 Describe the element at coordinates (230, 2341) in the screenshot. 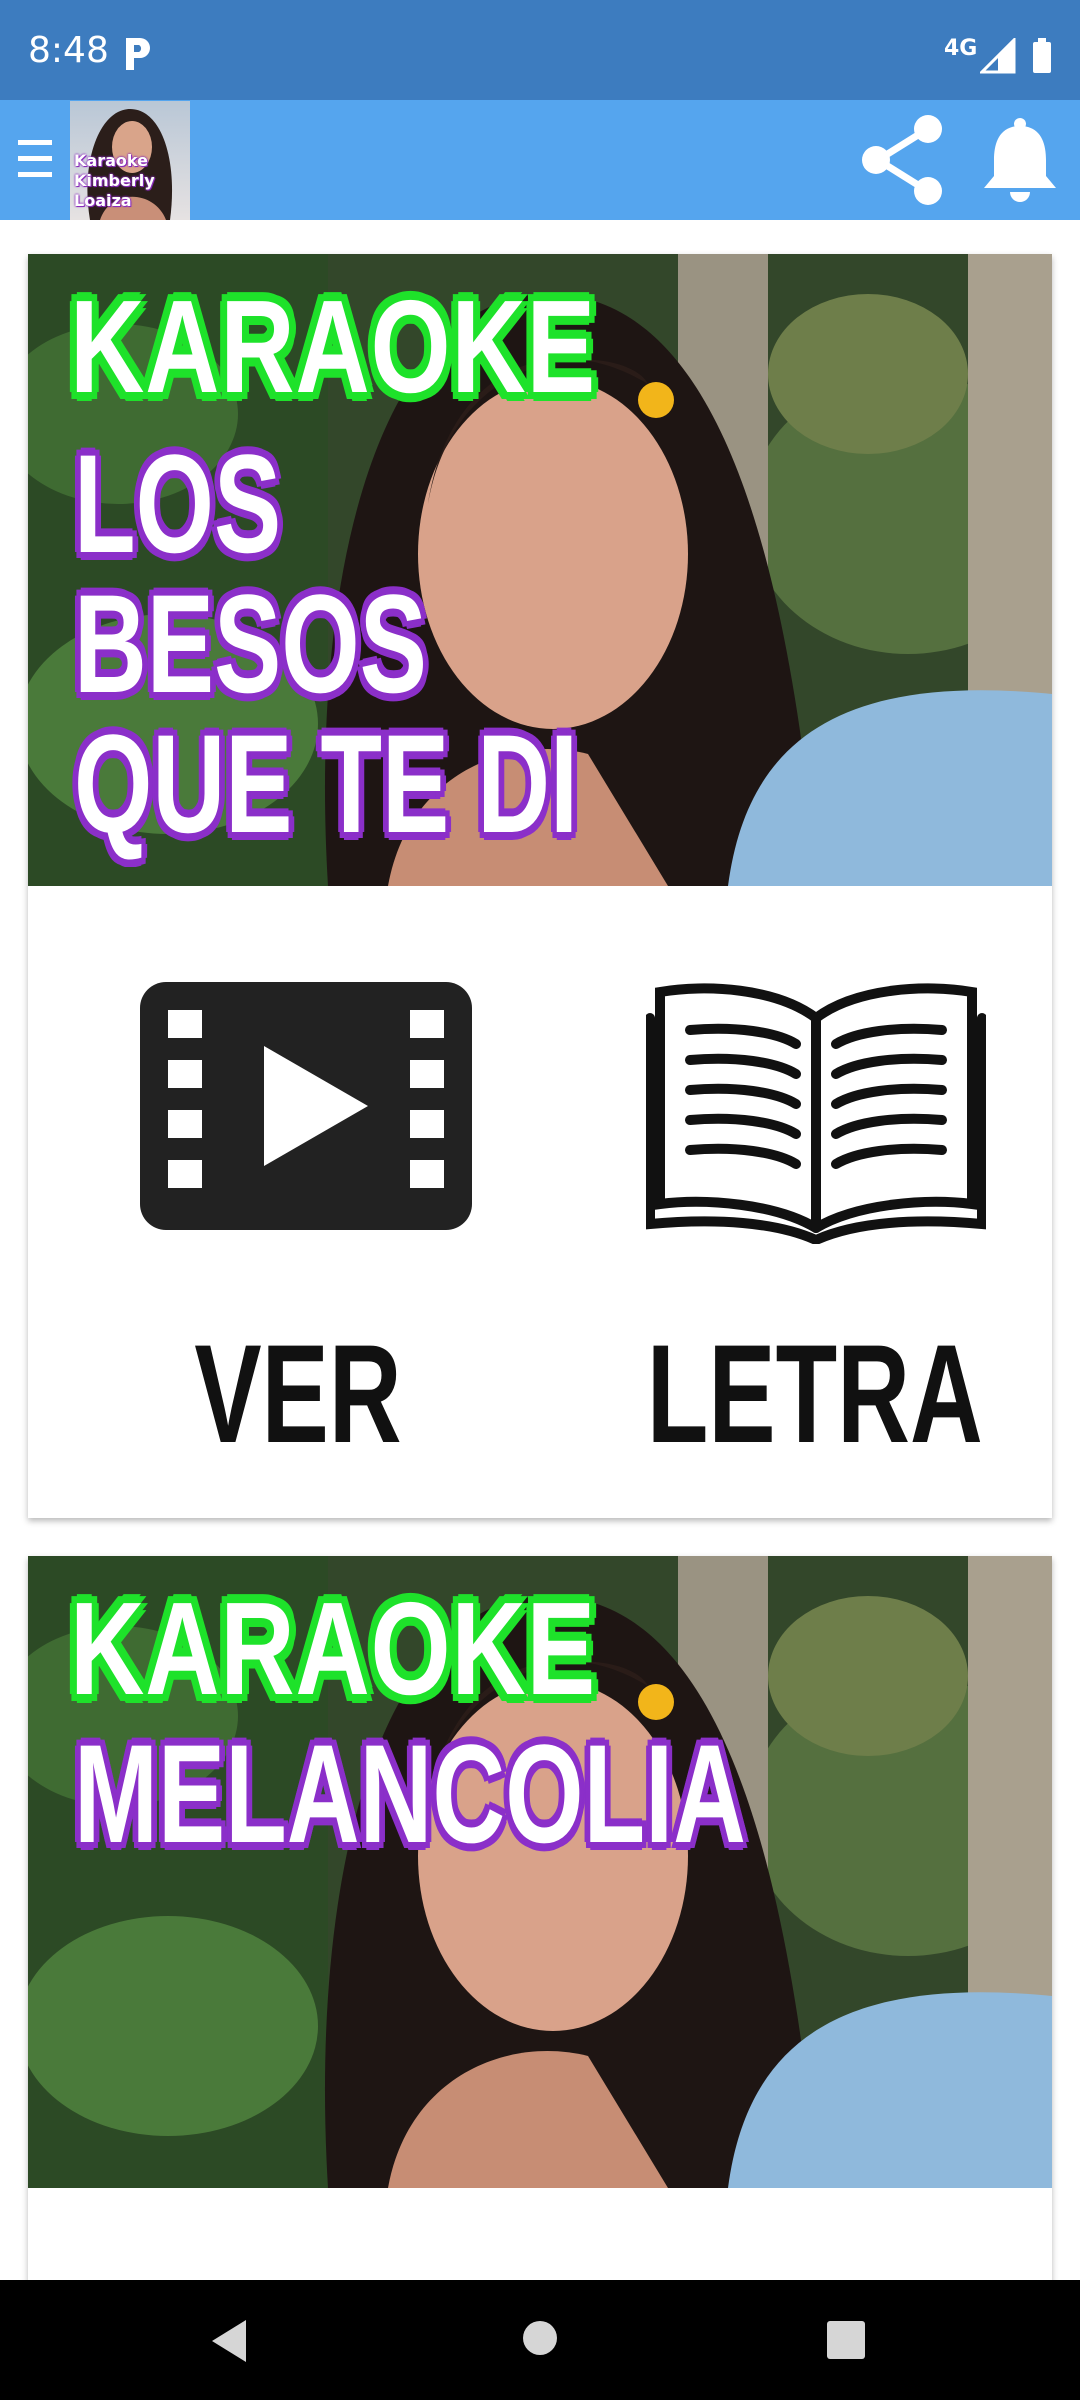

I see `back-triangle-icon` at that location.